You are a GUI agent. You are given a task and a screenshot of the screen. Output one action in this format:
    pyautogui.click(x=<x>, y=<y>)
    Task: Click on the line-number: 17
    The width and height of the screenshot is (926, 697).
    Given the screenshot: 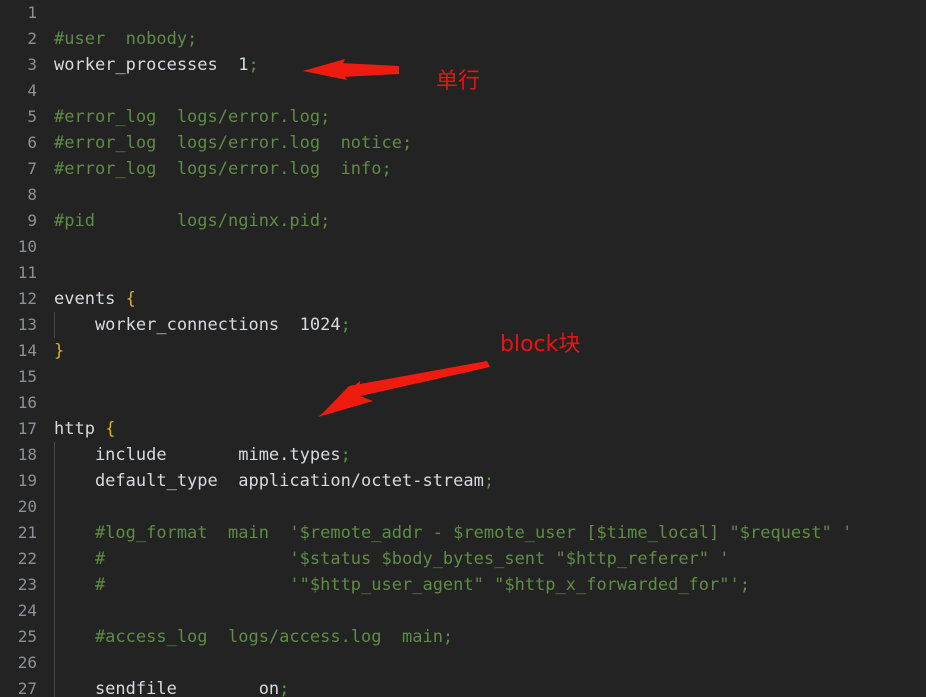 What is the action you would take?
    pyautogui.click(x=27, y=428)
    